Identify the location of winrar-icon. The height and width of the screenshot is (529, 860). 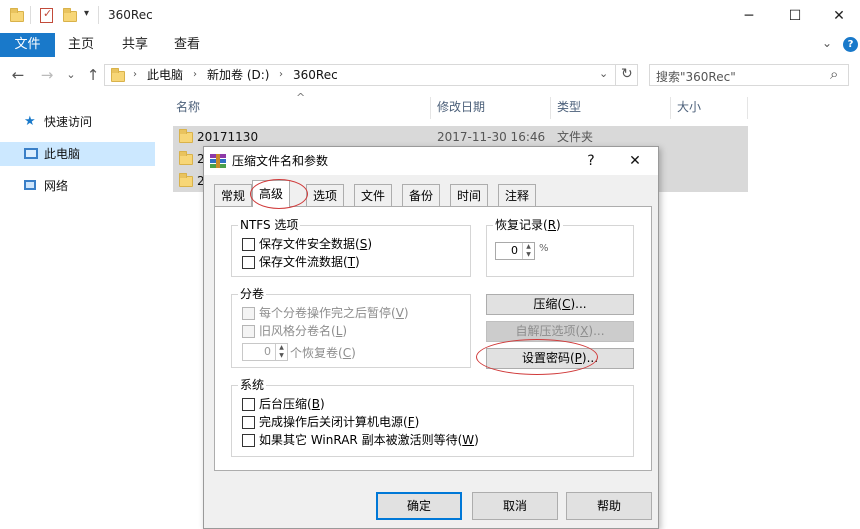
(218, 161).